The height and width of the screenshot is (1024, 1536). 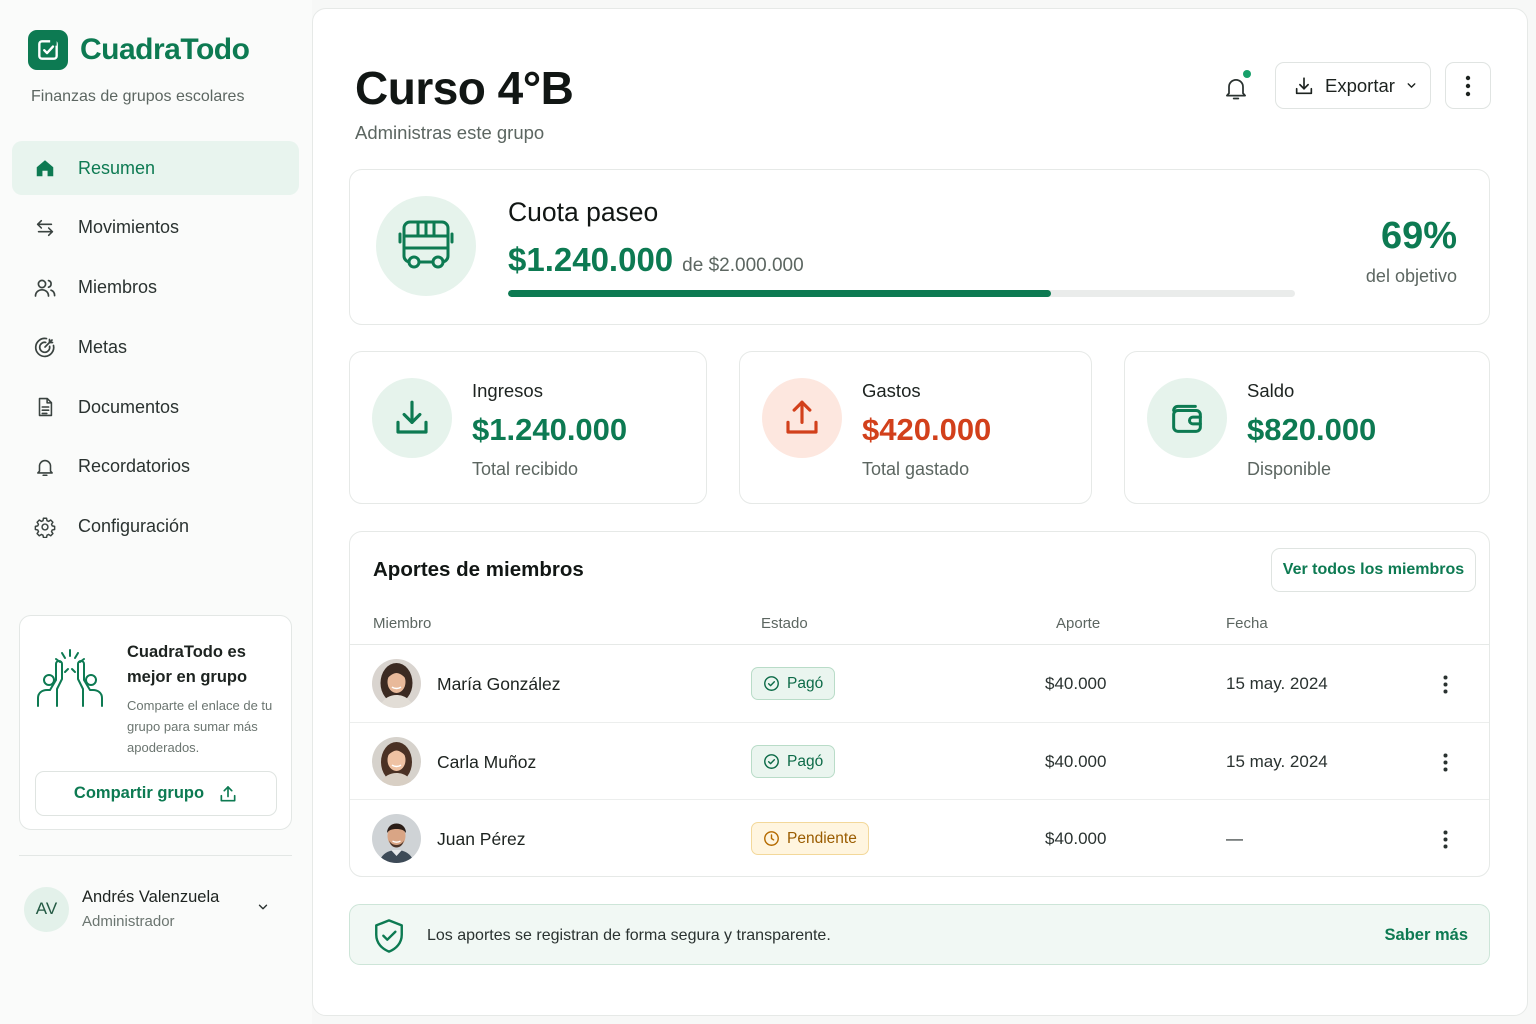 What do you see at coordinates (187, 664) in the screenshot?
I see `promo-title: CuadraTodo es mejor en grupo` at bounding box center [187, 664].